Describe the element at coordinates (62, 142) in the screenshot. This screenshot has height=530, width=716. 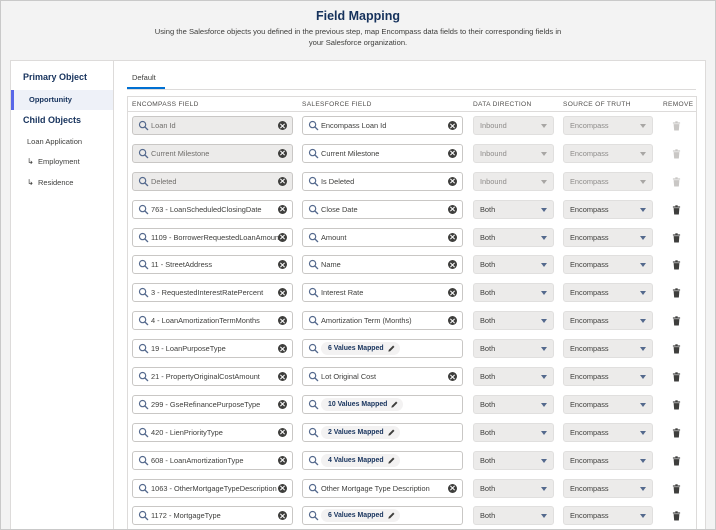
I see `sidebar-item-loan-application: Loan Application` at that location.